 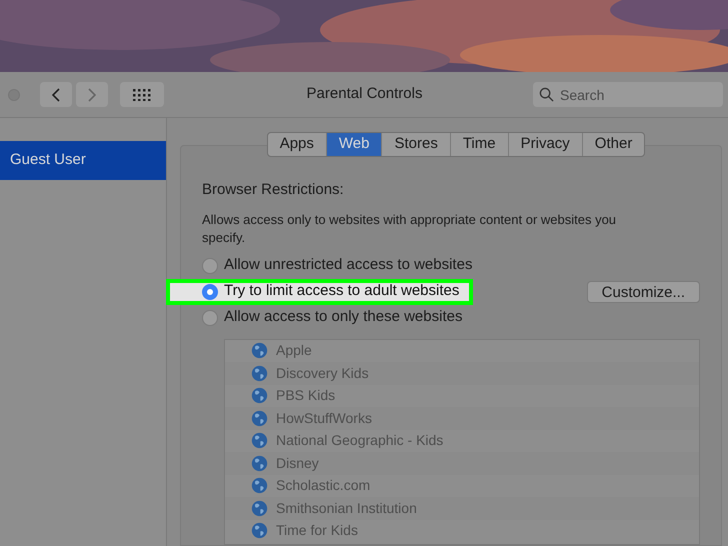 I want to click on website-name: PBS Kids, so click(x=306, y=396).